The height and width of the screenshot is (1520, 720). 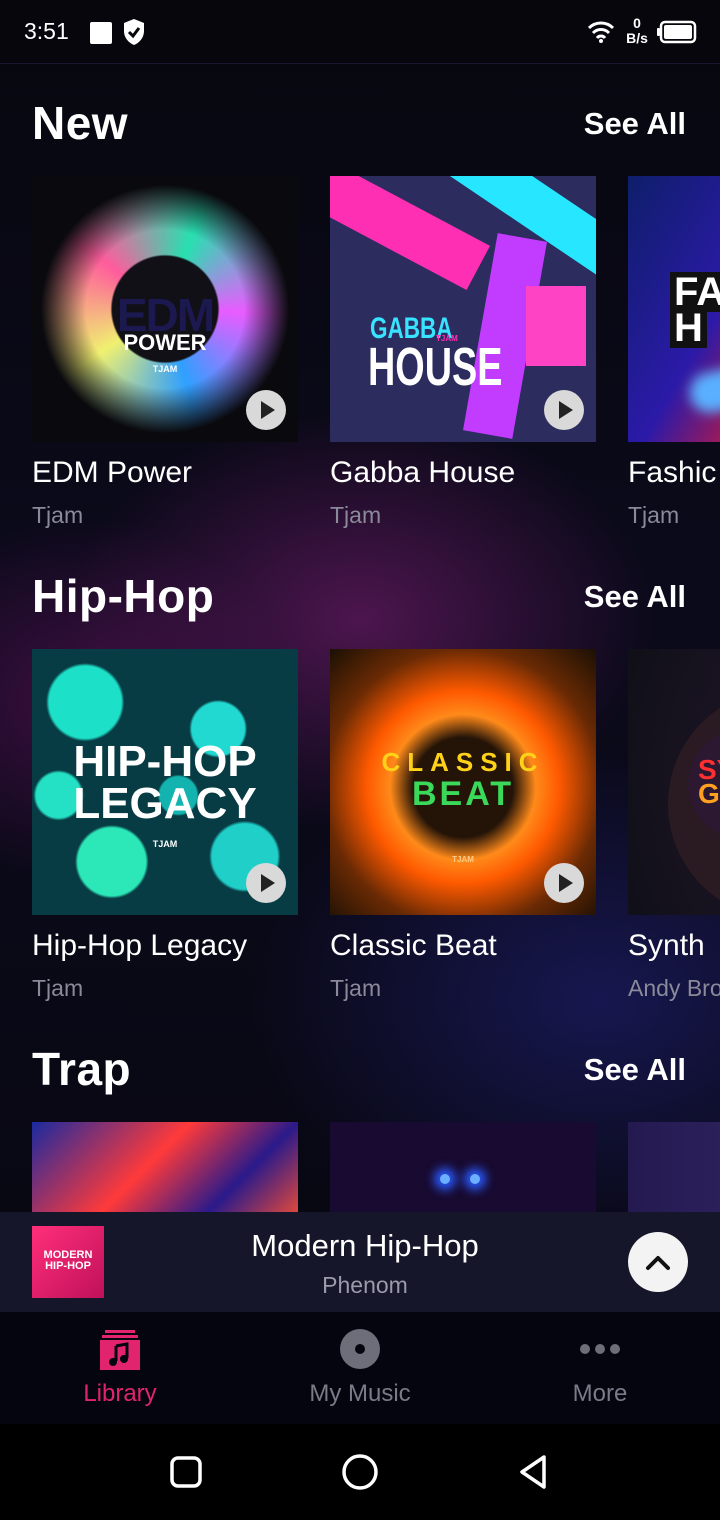 I want to click on chevron-up-icon, so click(x=658, y=1263).